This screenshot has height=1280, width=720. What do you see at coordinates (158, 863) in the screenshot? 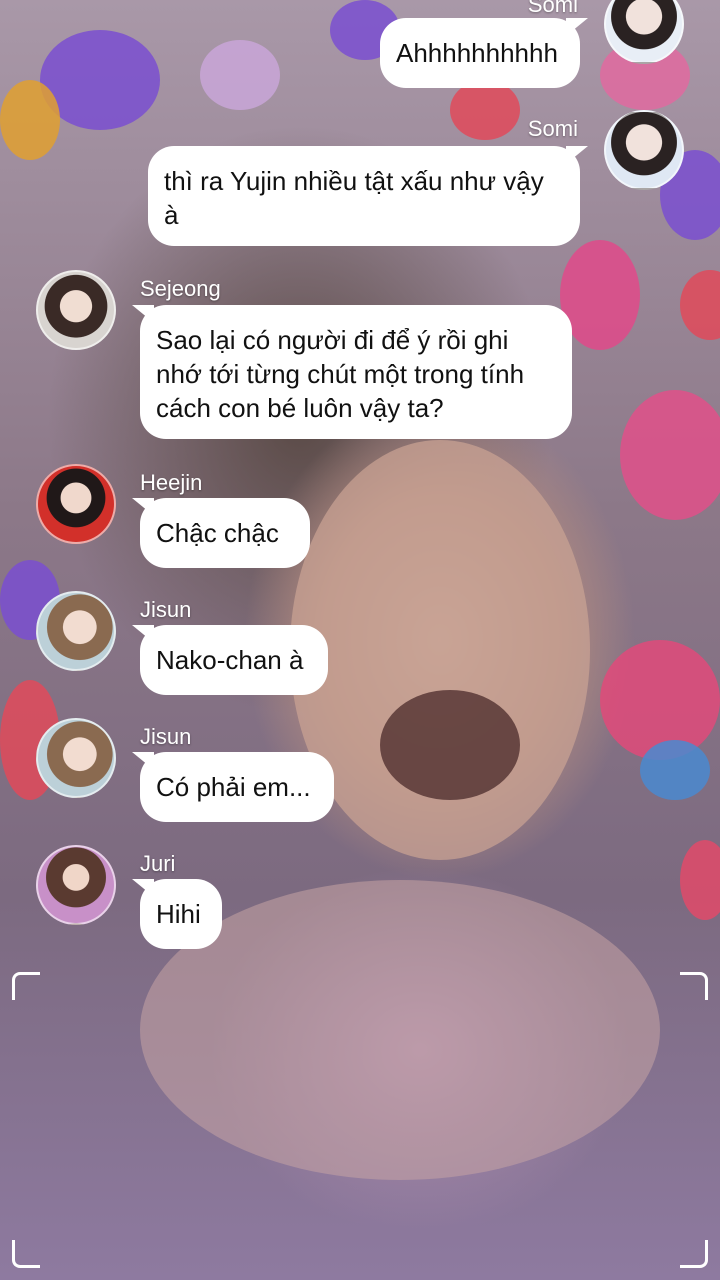
I see `sender-name: Juri` at bounding box center [158, 863].